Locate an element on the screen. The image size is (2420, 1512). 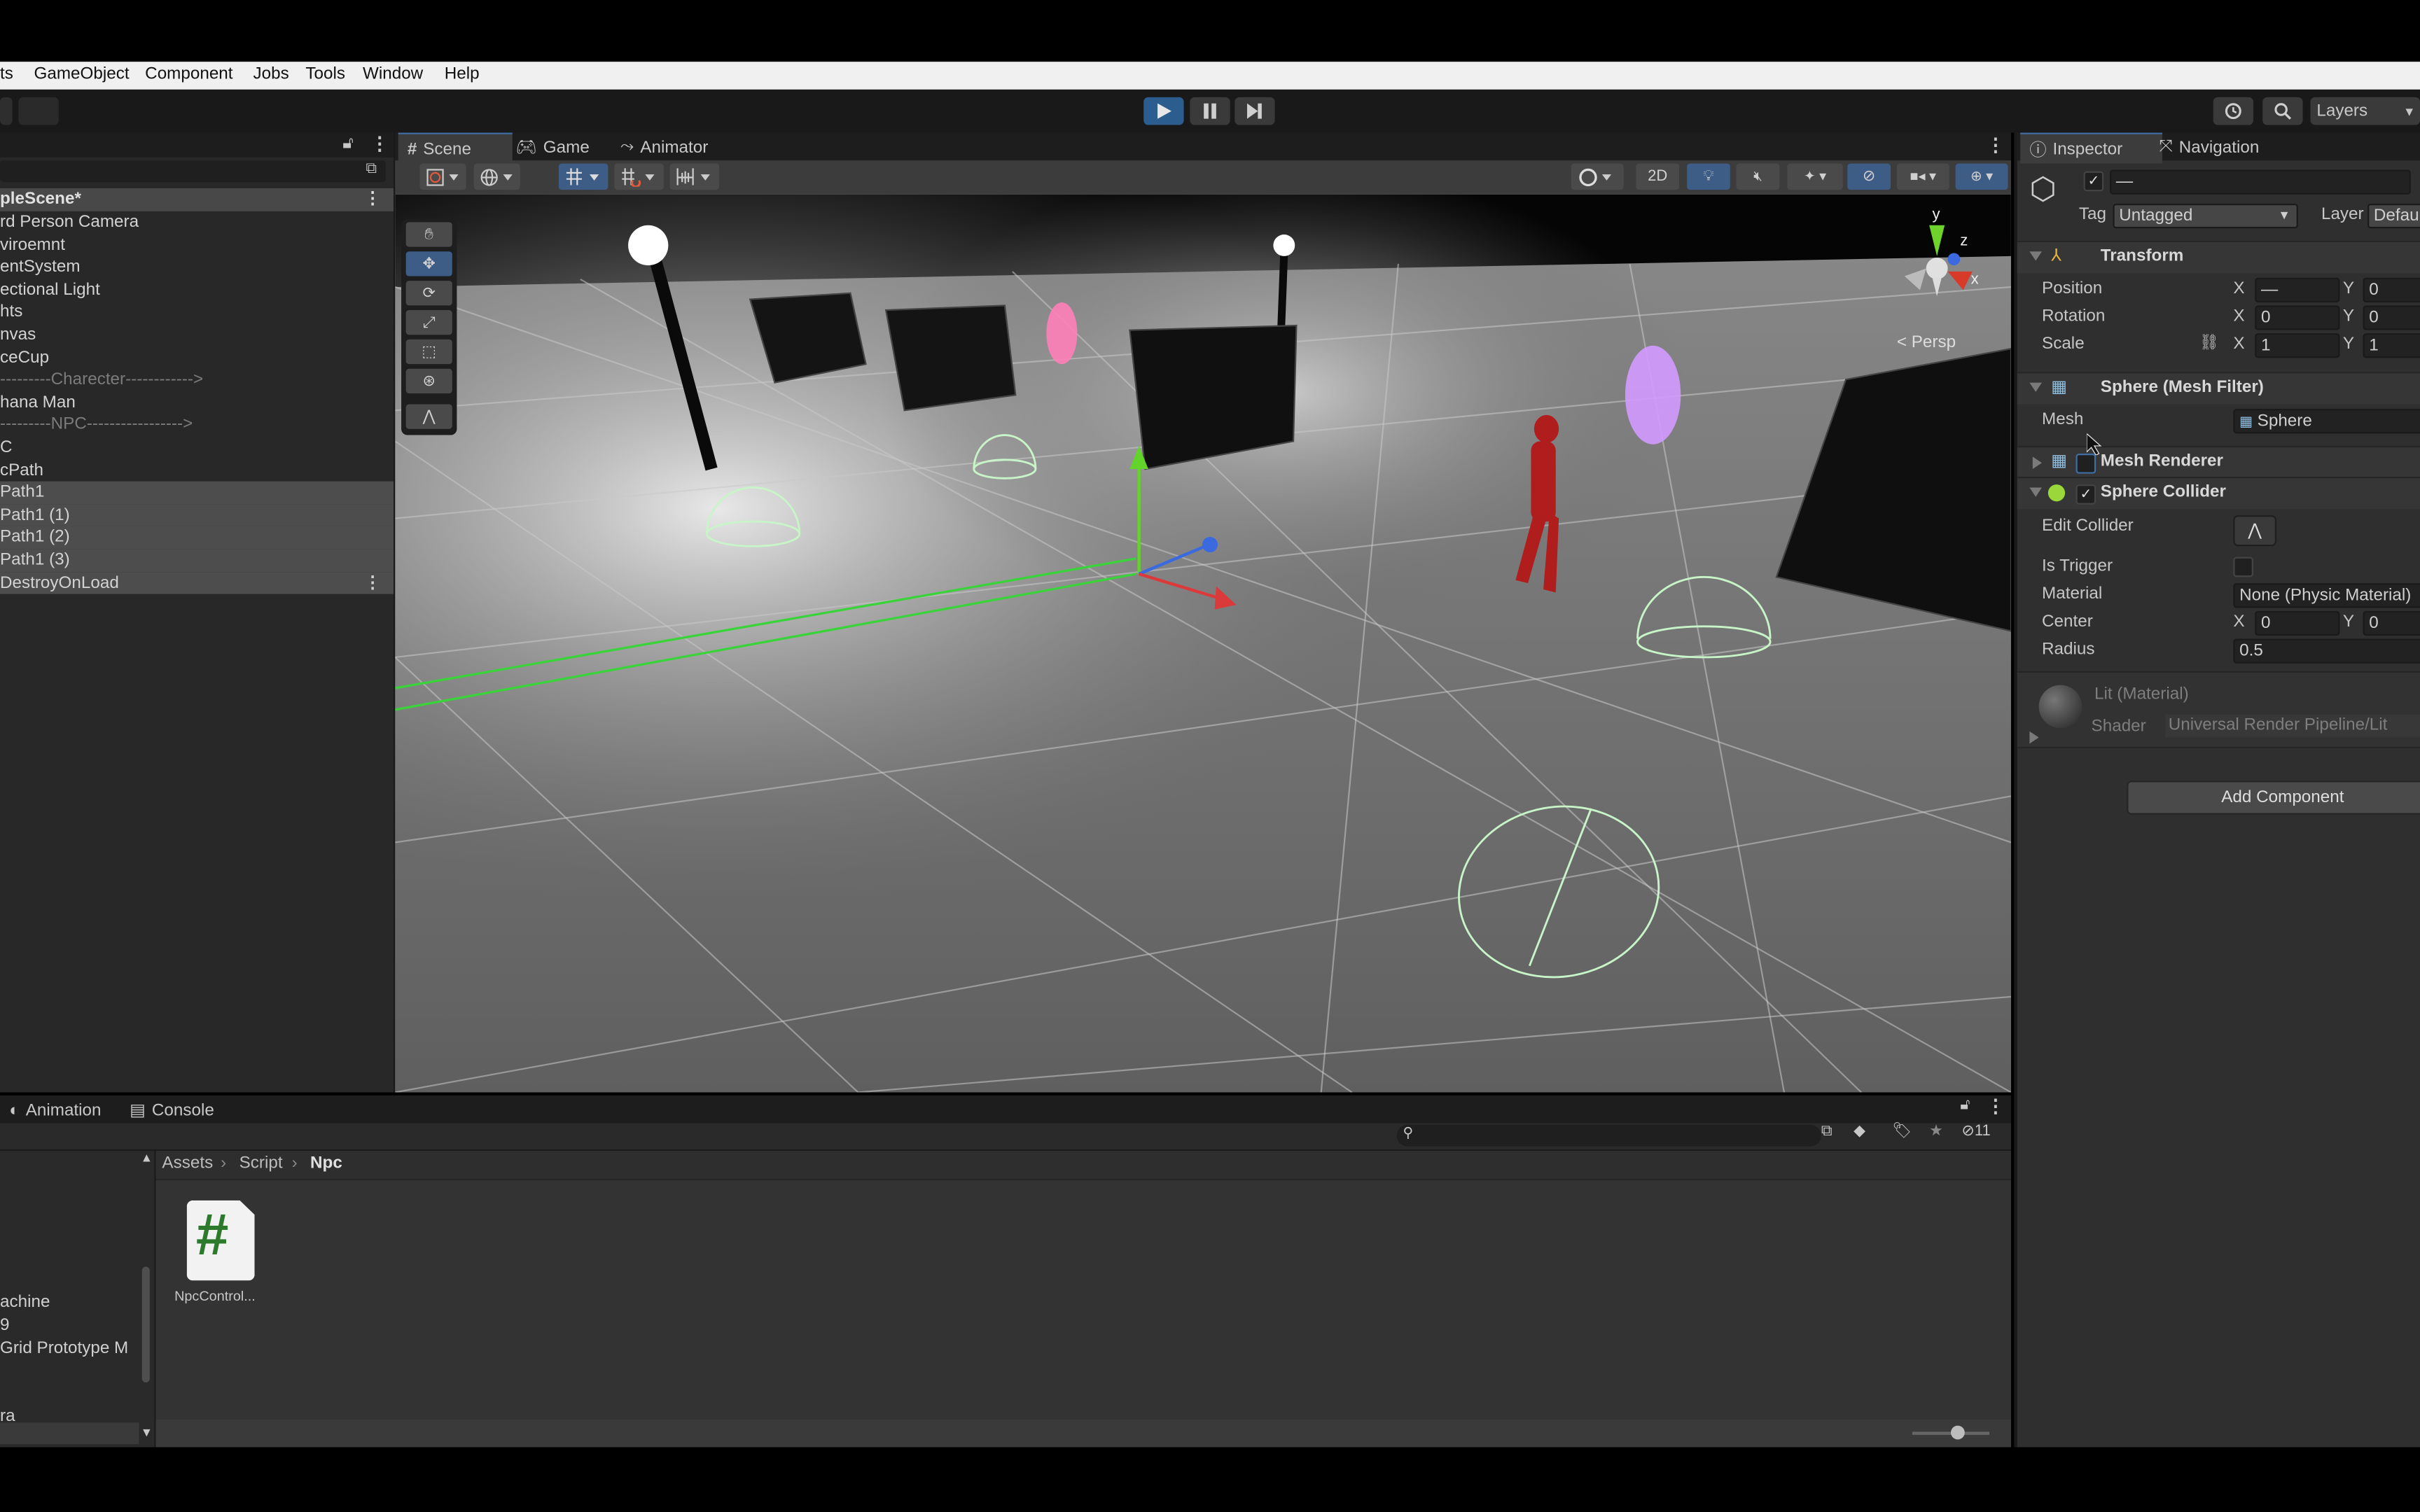
shader-dropdown: Universal Render Pipeline/Lit is located at coordinates (2292, 726).